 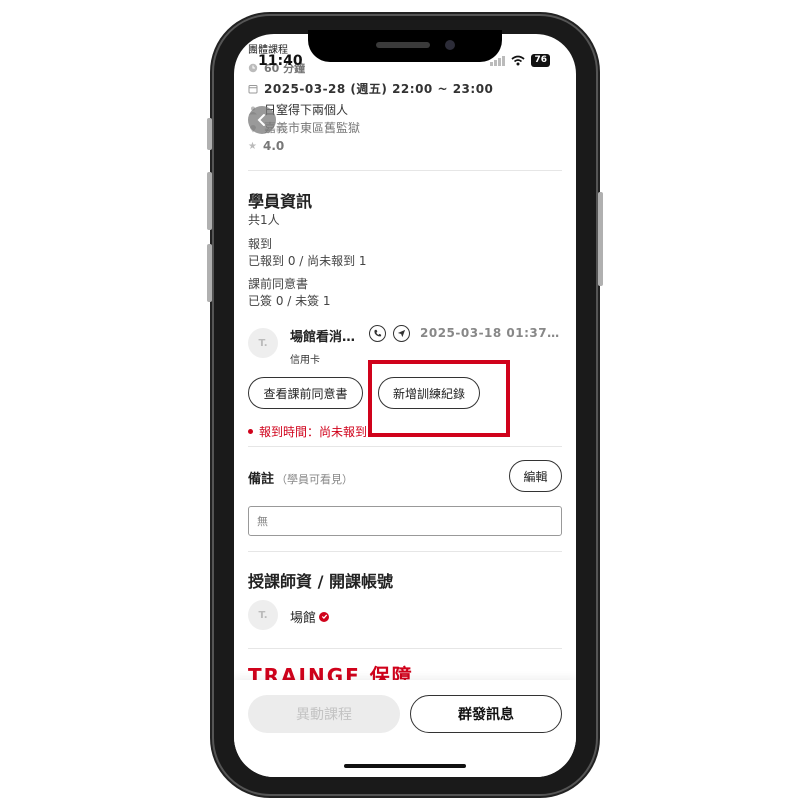 I want to click on speaker-grille, so click(x=403, y=45).